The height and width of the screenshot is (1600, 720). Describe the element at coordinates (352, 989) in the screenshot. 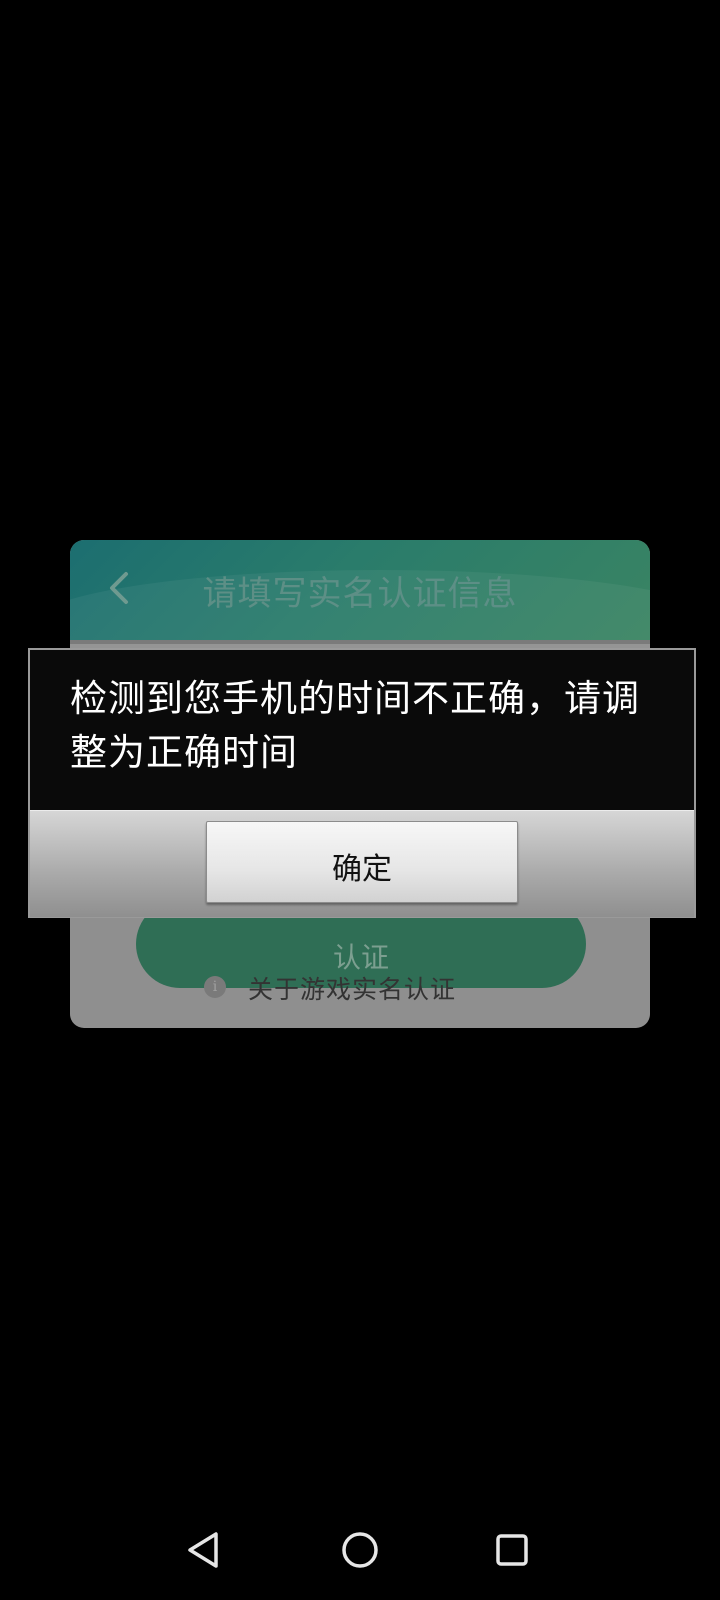

I see `about-realname-text: 关于游戏实名认证` at that location.